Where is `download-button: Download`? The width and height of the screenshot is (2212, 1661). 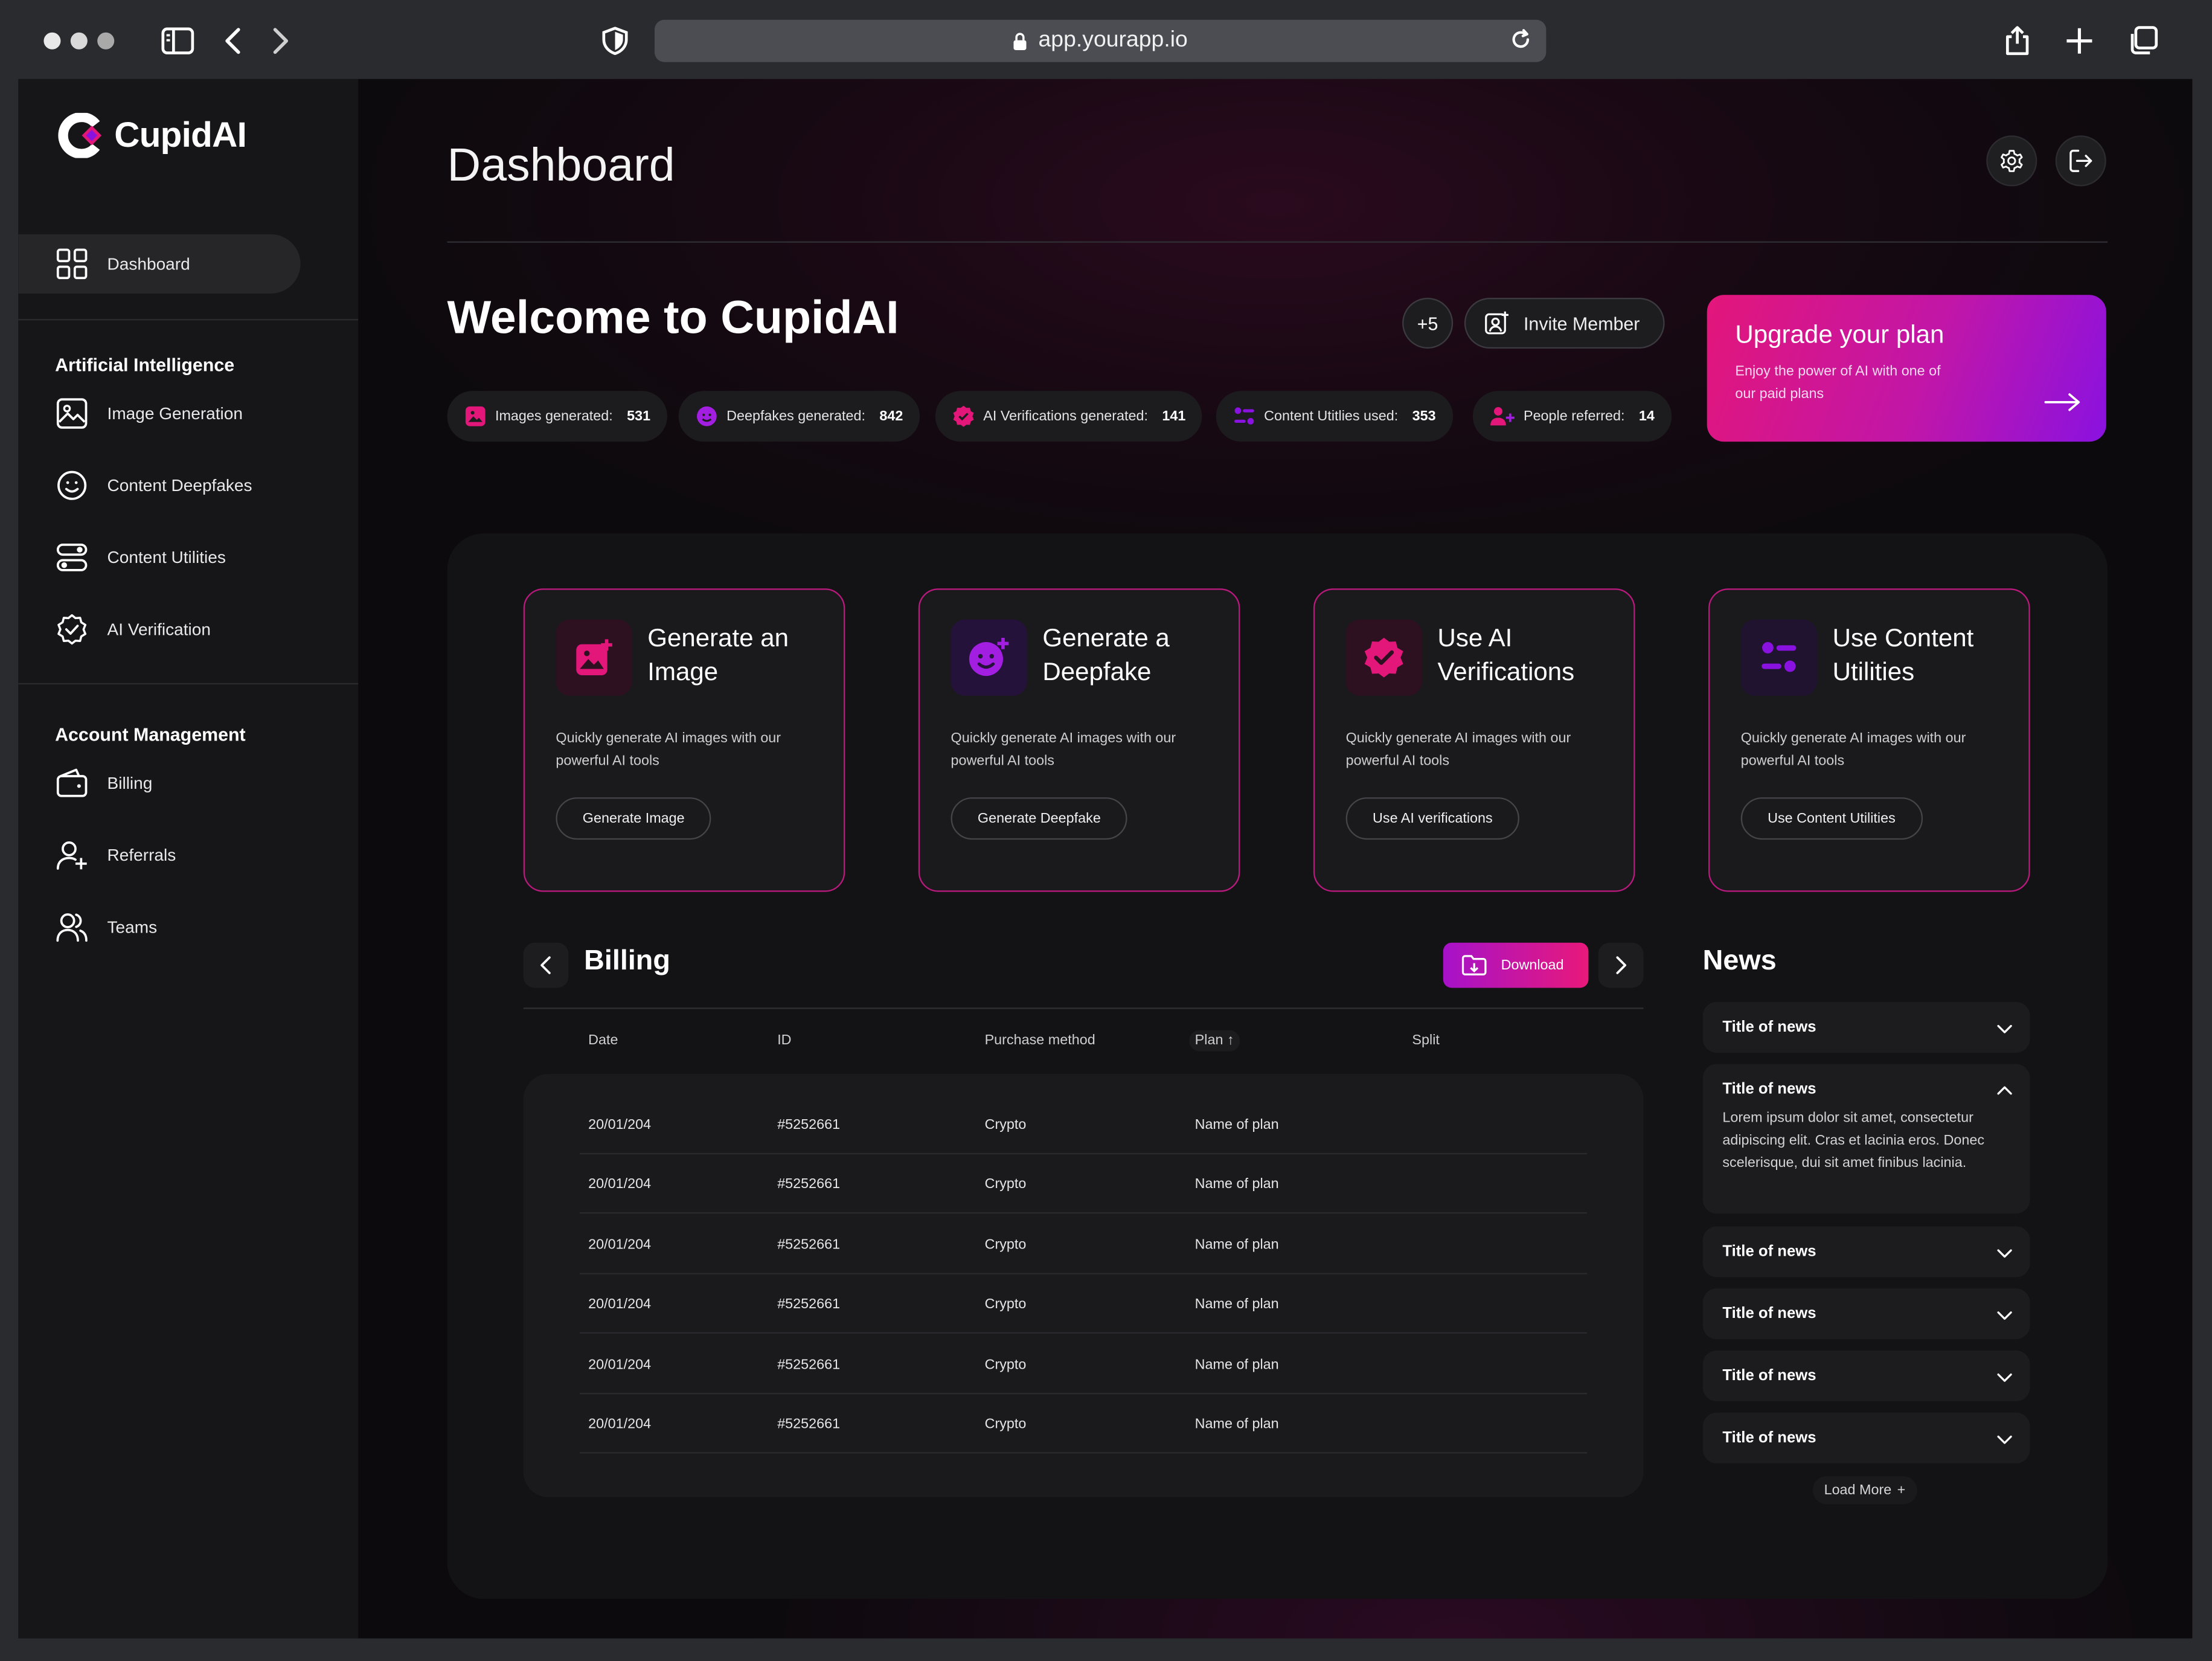 download-button: Download is located at coordinates (1516, 965).